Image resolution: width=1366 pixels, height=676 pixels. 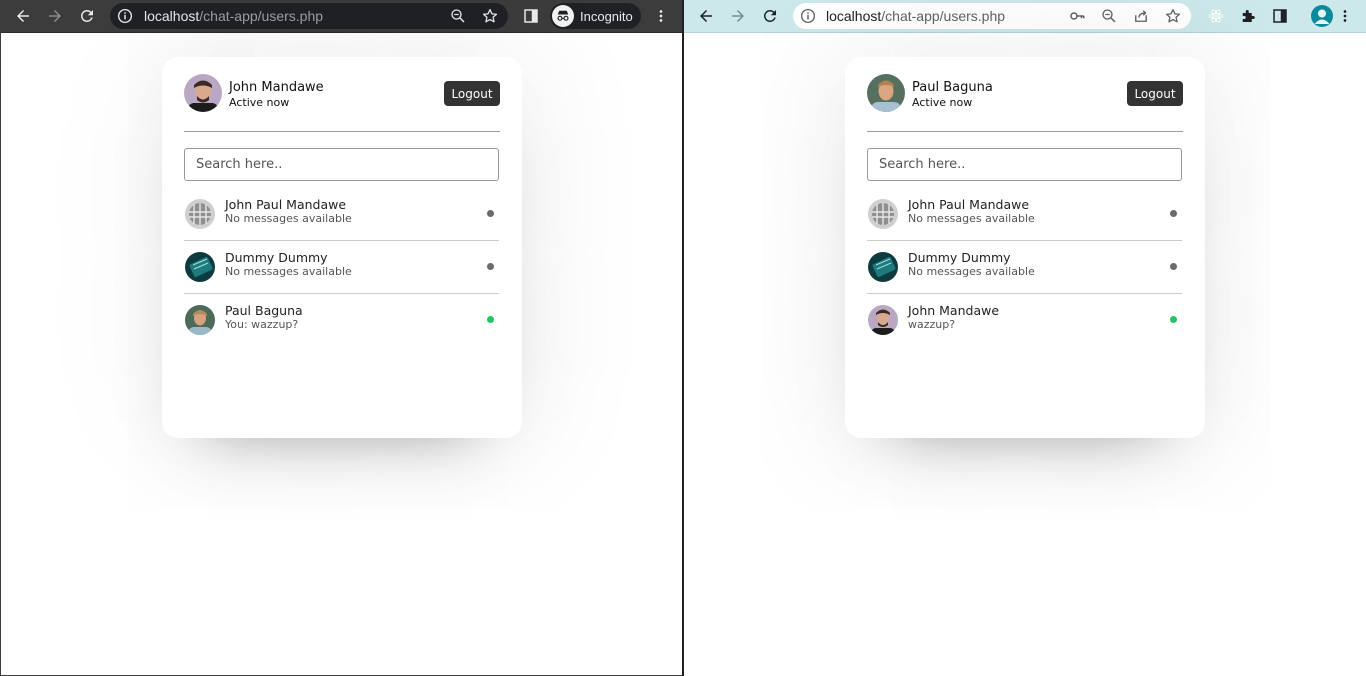 What do you see at coordinates (1141, 16) in the screenshot?
I see `share-icon` at bounding box center [1141, 16].